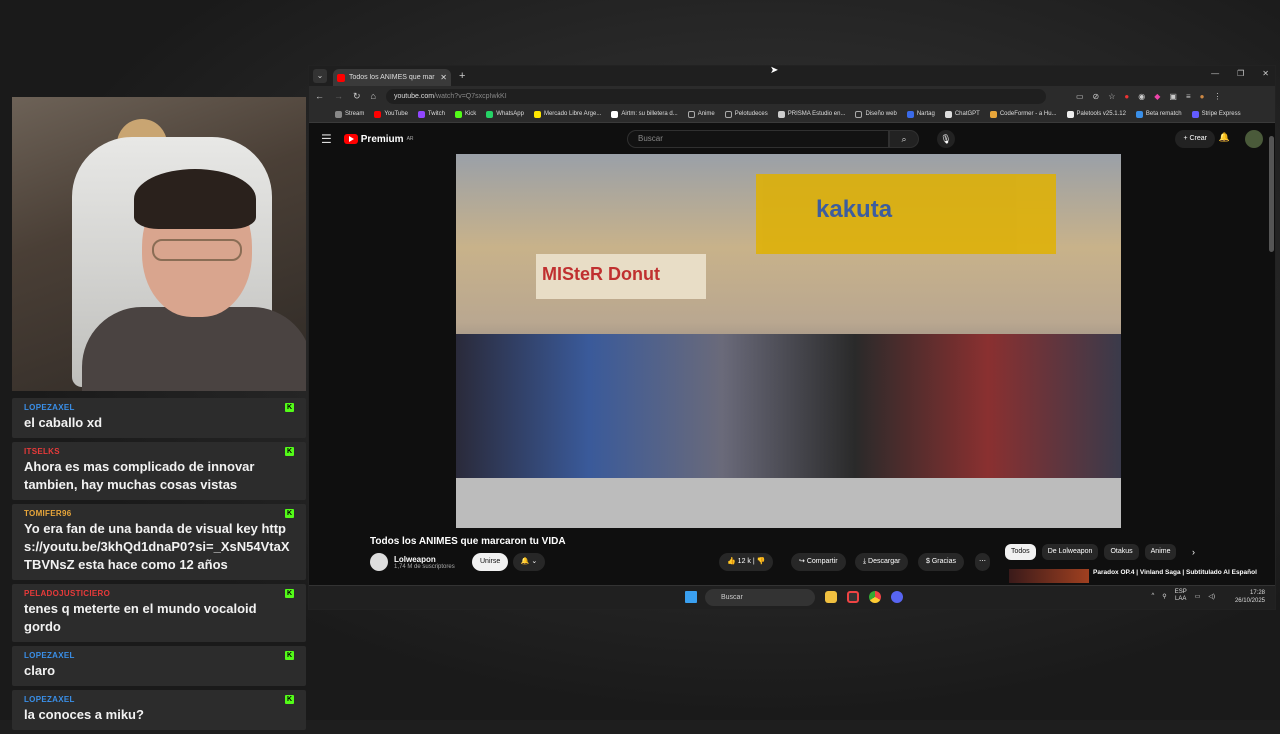 This screenshot has width=1280, height=734. What do you see at coordinates (1157, 96) in the screenshot?
I see `extension-icon: ◆` at bounding box center [1157, 96].